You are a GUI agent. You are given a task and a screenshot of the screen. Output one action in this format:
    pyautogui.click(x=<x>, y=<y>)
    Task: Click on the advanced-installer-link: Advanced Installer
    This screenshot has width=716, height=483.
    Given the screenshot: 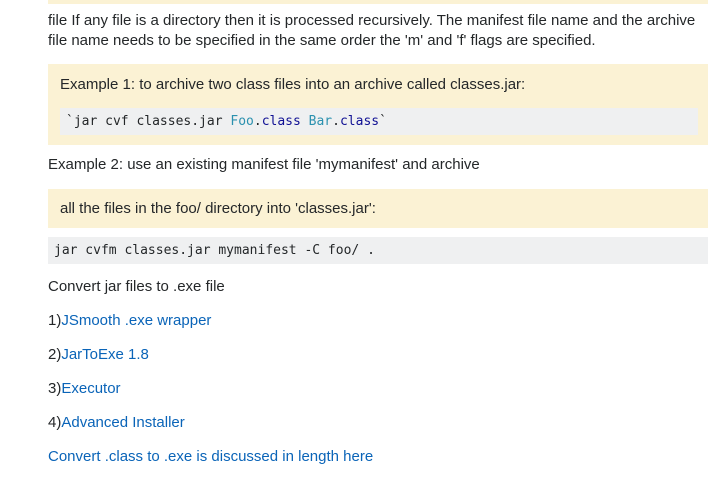 What is the action you would take?
    pyautogui.click(x=122, y=422)
    